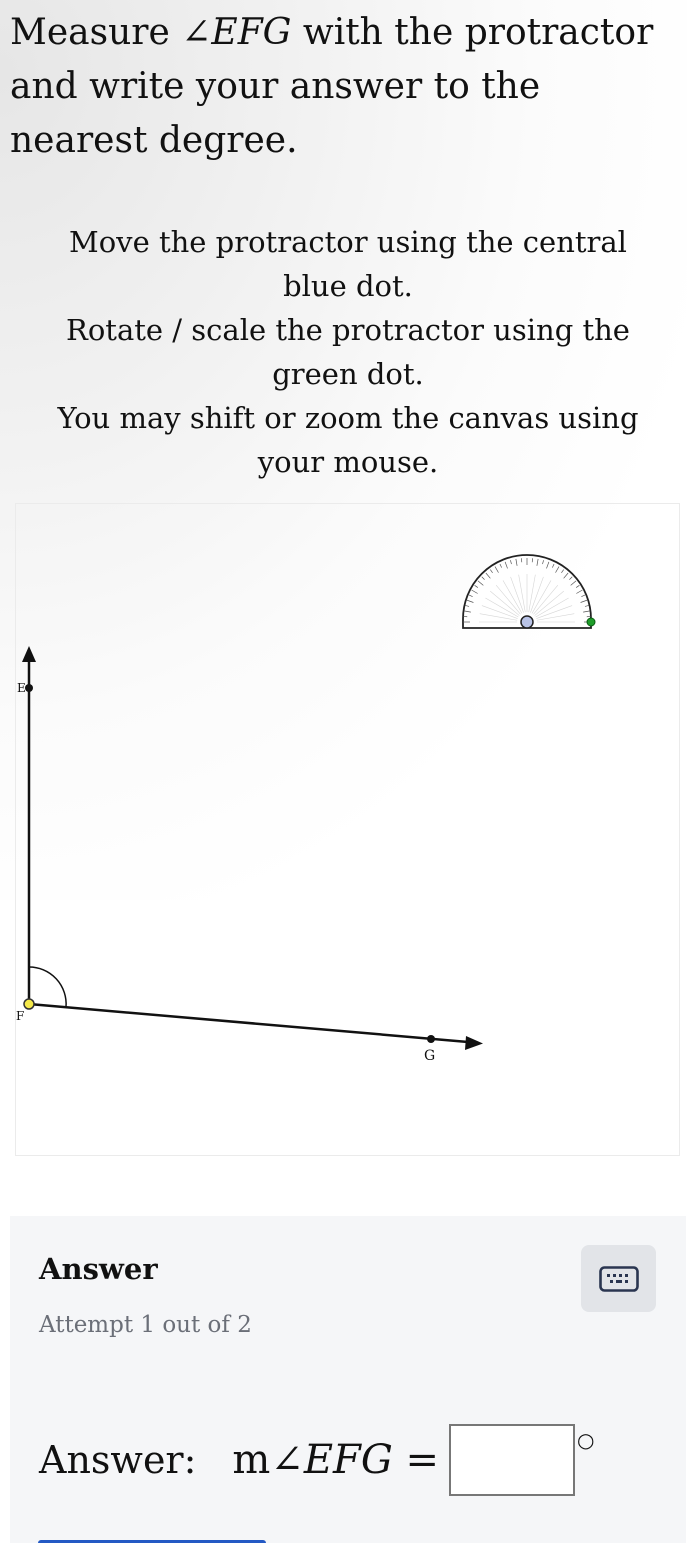  I want to click on point-e-dot, so click(29, 688).